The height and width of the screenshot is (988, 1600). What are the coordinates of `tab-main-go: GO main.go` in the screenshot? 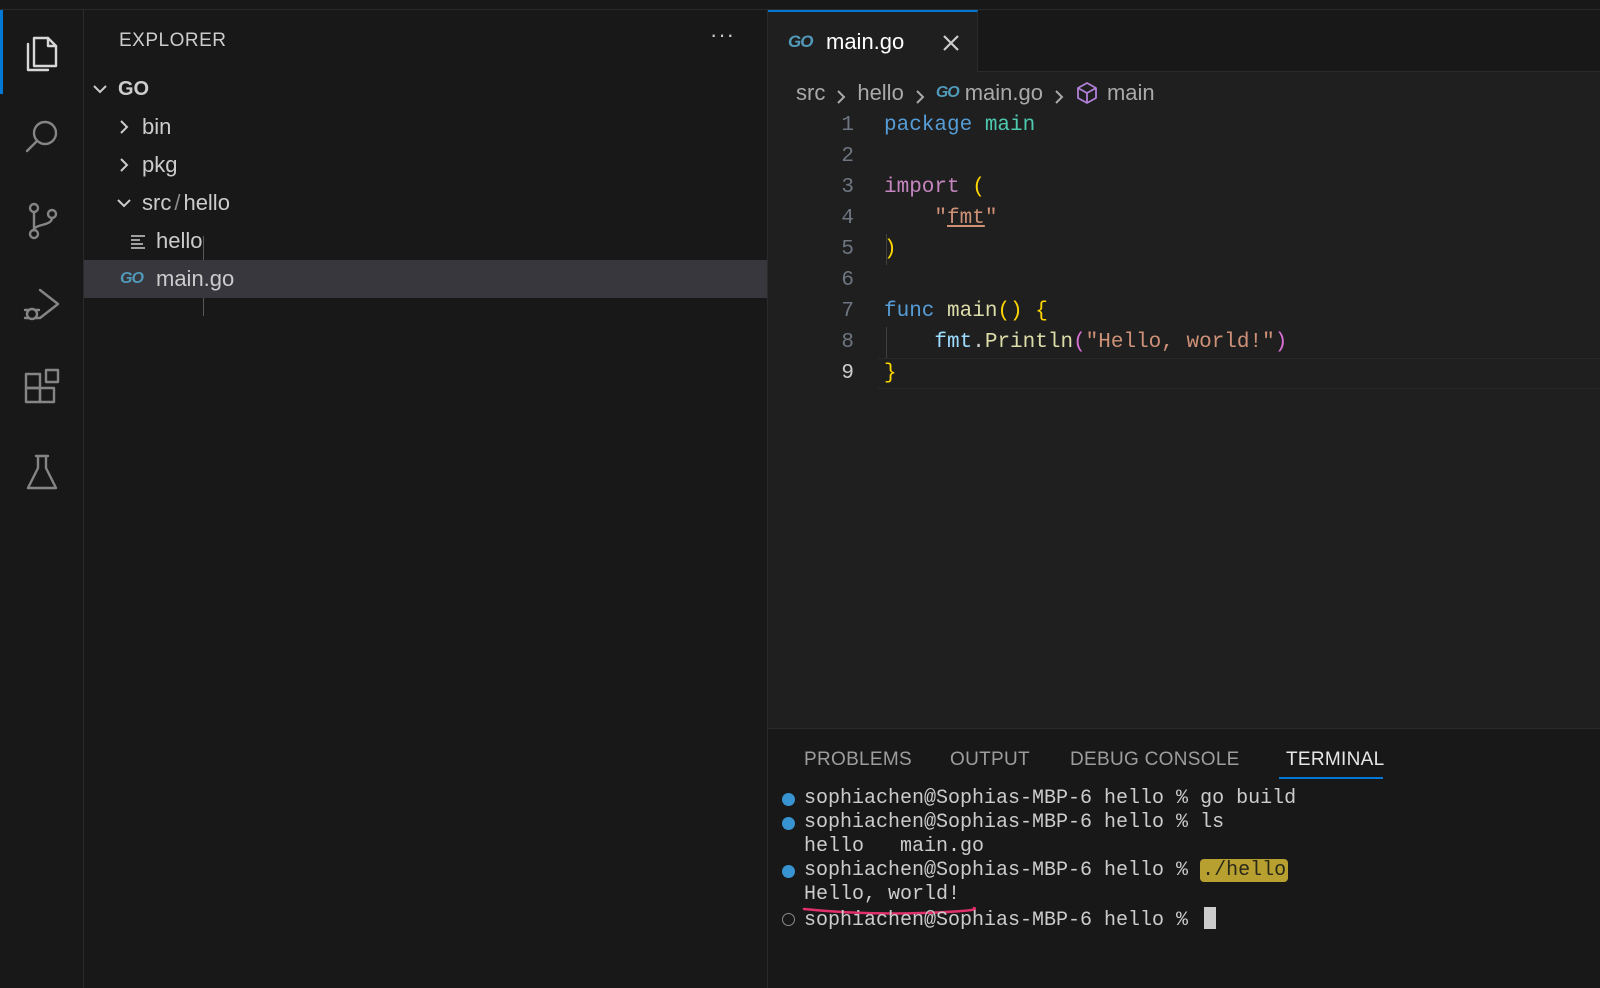 It's located at (873, 41).